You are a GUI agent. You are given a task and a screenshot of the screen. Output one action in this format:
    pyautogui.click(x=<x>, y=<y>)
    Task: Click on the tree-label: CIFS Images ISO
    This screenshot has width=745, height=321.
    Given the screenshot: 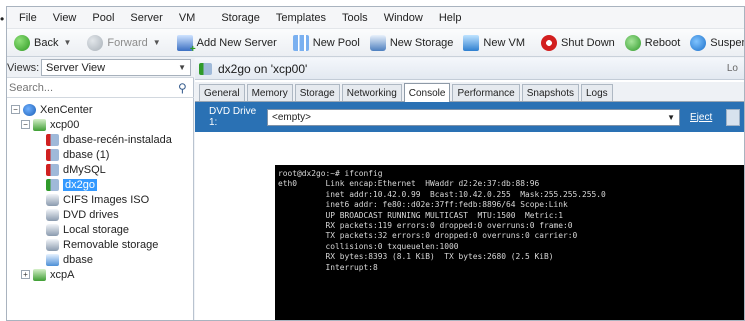 What is the action you would take?
    pyautogui.click(x=106, y=199)
    